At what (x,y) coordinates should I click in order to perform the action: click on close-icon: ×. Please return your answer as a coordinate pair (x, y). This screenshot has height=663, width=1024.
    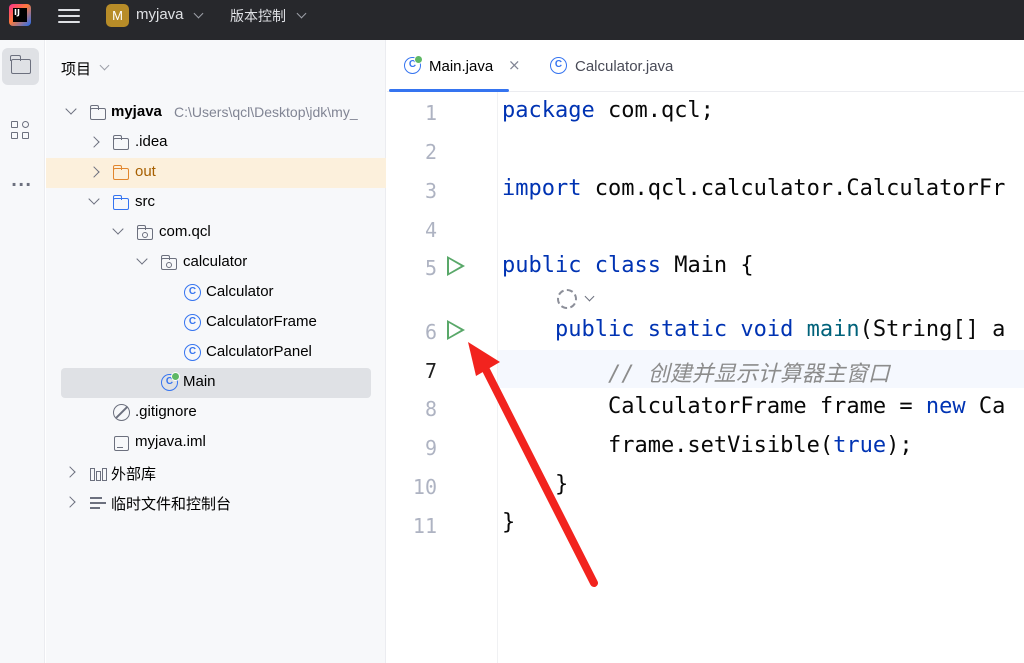
    Looking at the image, I should click on (514, 65).